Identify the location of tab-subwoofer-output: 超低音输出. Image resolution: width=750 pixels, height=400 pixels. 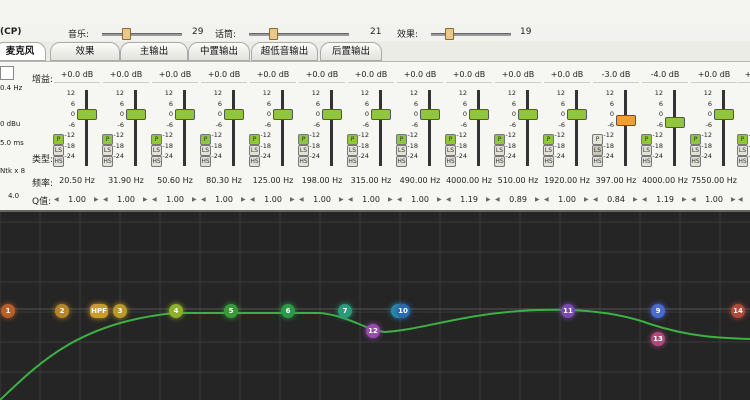
(284, 51).